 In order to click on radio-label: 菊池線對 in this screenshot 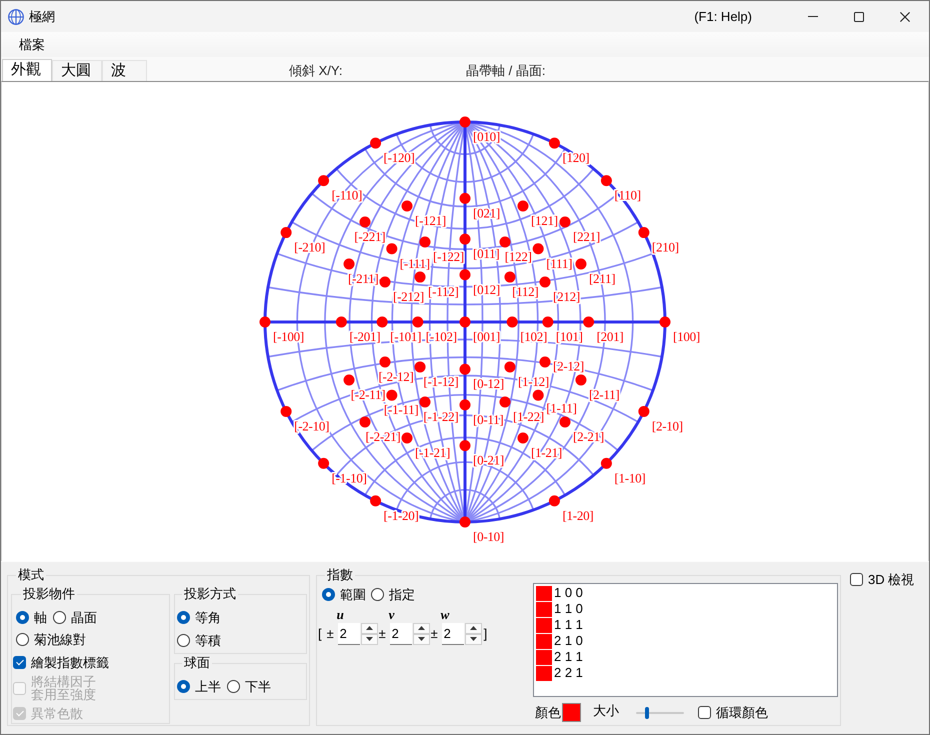, I will do `click(60, 639)`.